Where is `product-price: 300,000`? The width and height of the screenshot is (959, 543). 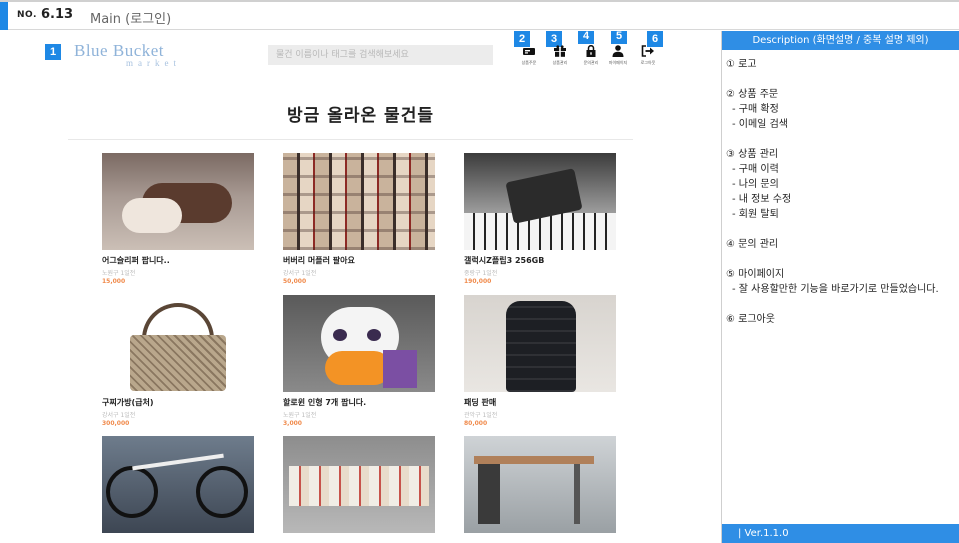
product-price: 300,000 is located at coordinates (116, 423).